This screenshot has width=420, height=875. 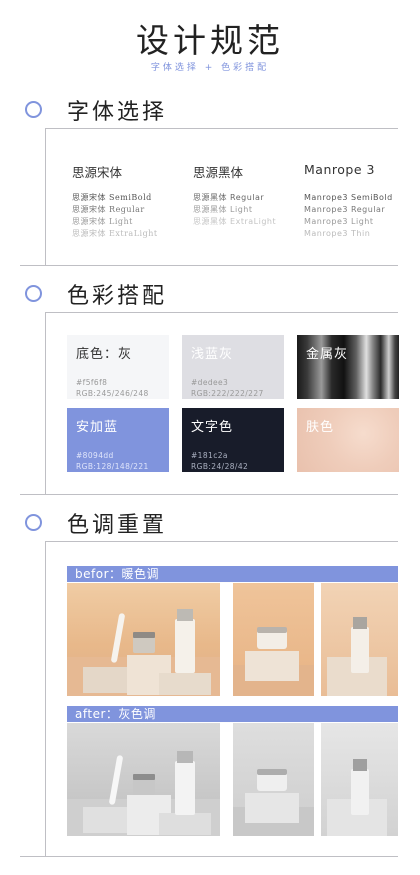 I want to click on font-name-manrope: Manrope 3, so click(x=339, y=169).